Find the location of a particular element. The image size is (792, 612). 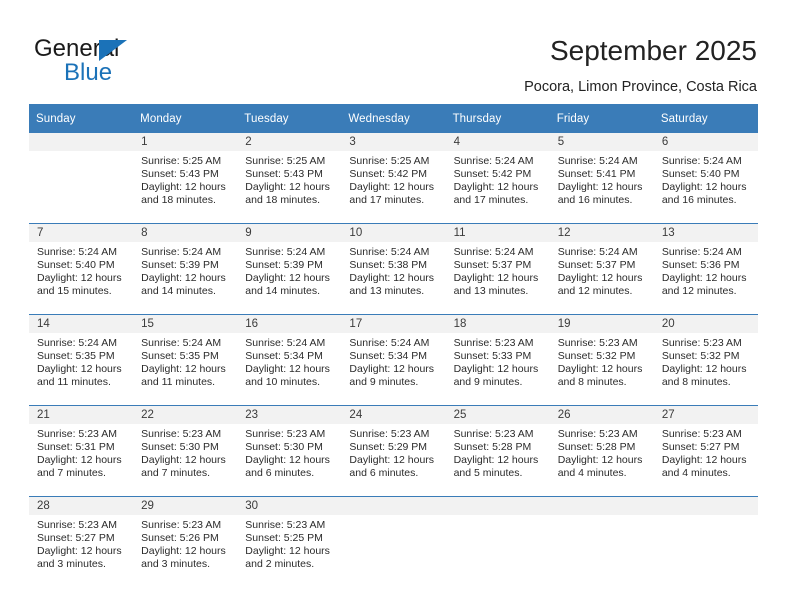

day-number: 8 is located at coordinates (185, 233).